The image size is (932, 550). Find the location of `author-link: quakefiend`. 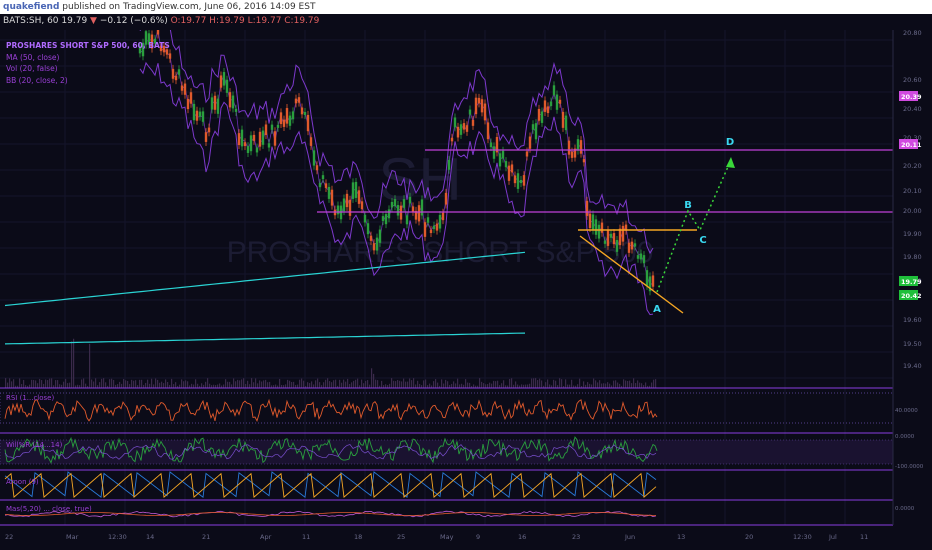

author-link: quakefiend is located at coordinates (31, 7).